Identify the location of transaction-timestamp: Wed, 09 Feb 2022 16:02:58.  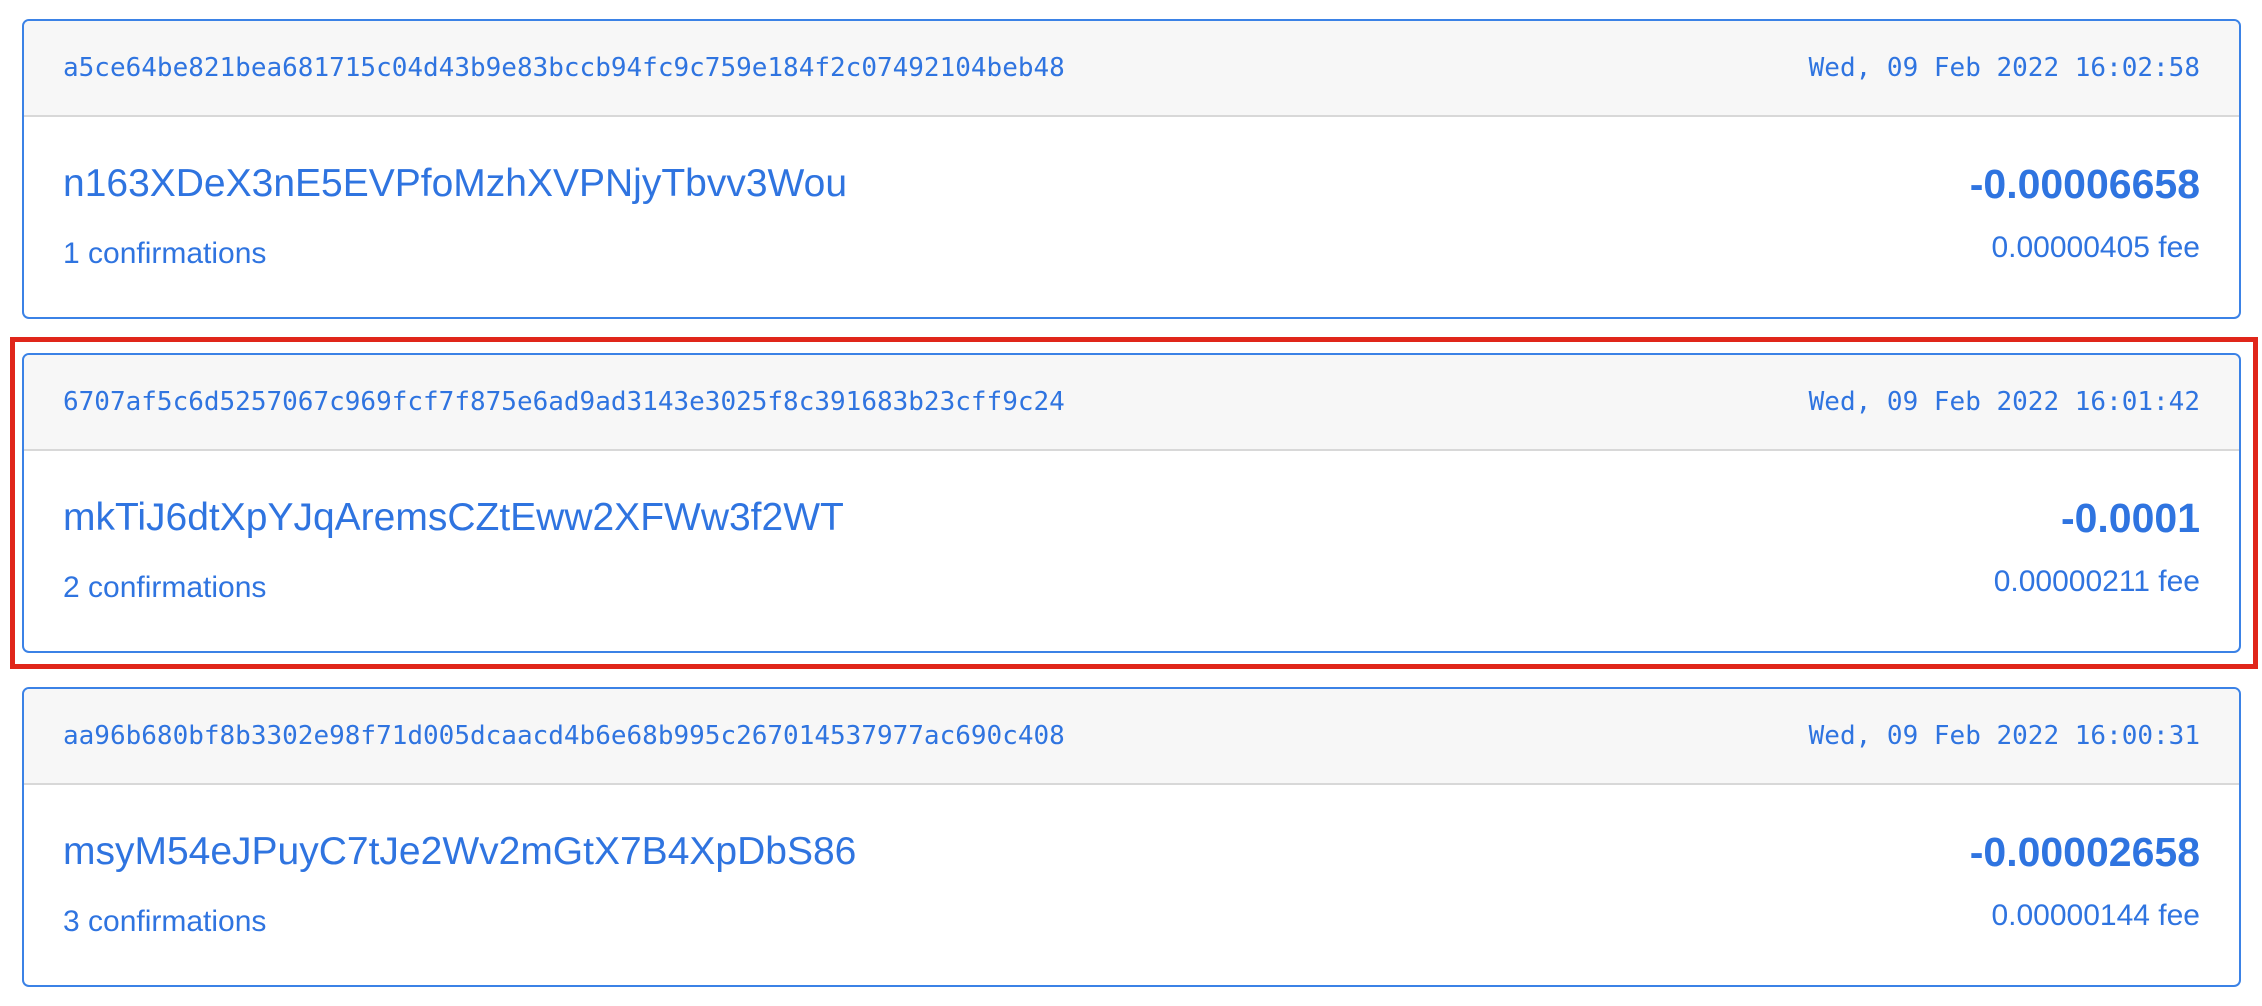
(2004, 68).